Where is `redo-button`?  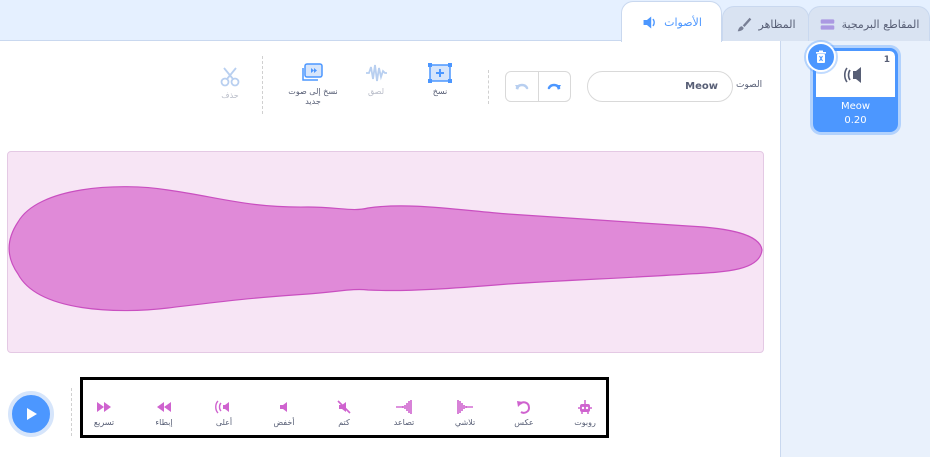 redo-button is located at coordinates (553, 86).